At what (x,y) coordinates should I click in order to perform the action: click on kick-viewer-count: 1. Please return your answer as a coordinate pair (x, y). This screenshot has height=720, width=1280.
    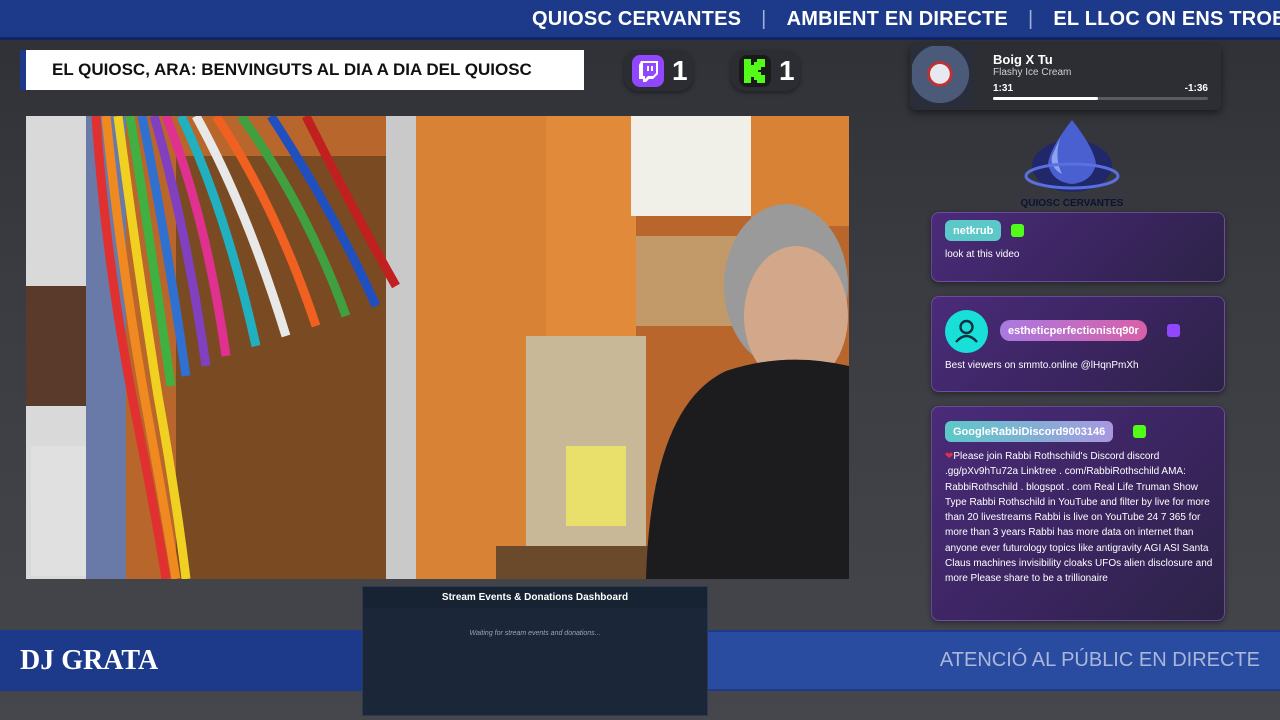
    Looking at the image, I should click on (787, 70).